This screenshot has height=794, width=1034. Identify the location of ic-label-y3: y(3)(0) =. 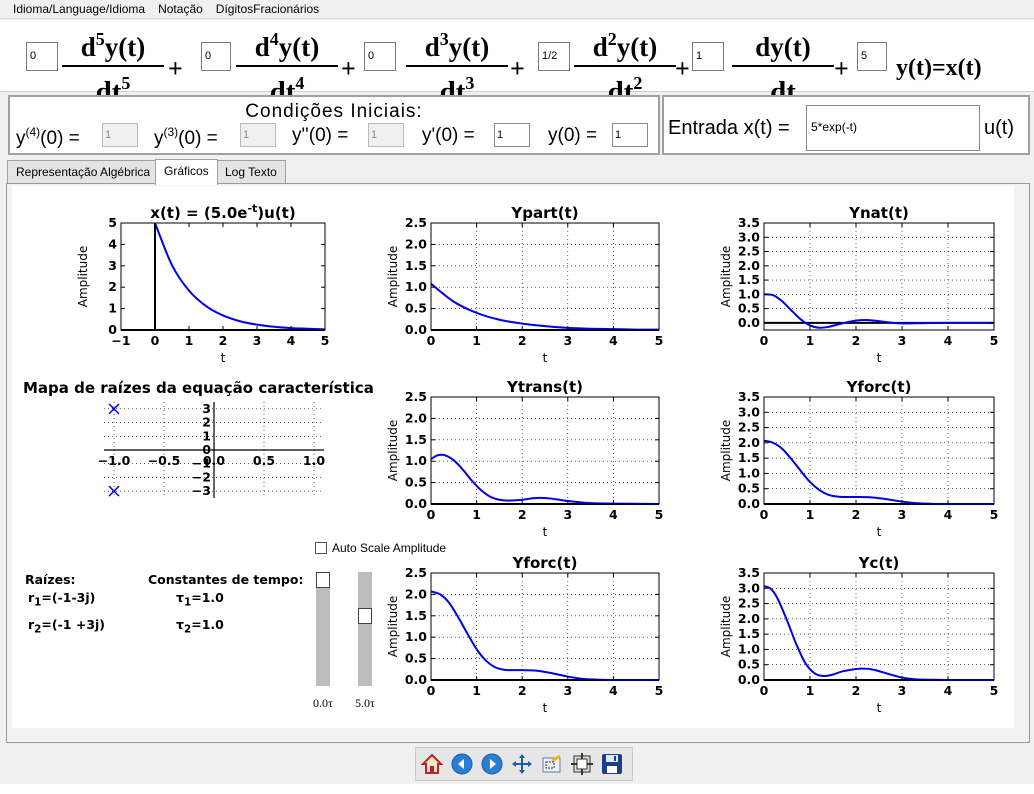
(186, 137).